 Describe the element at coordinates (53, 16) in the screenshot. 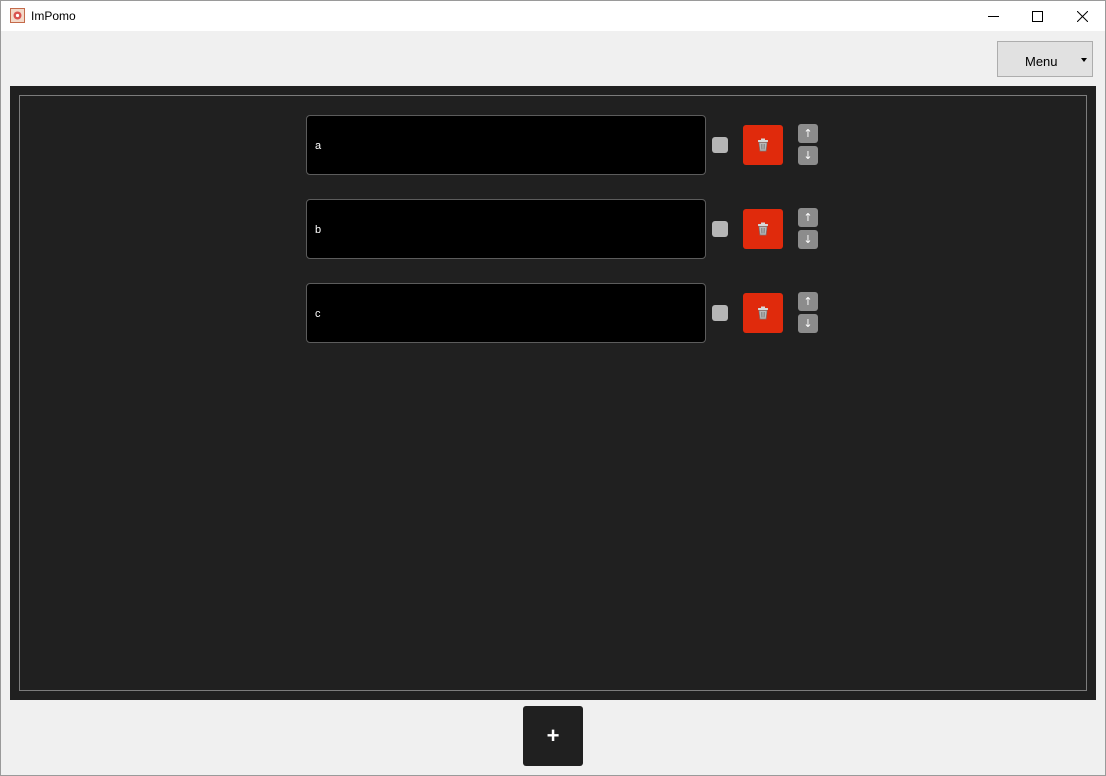

I see `window-title: ImPomo` at that location.